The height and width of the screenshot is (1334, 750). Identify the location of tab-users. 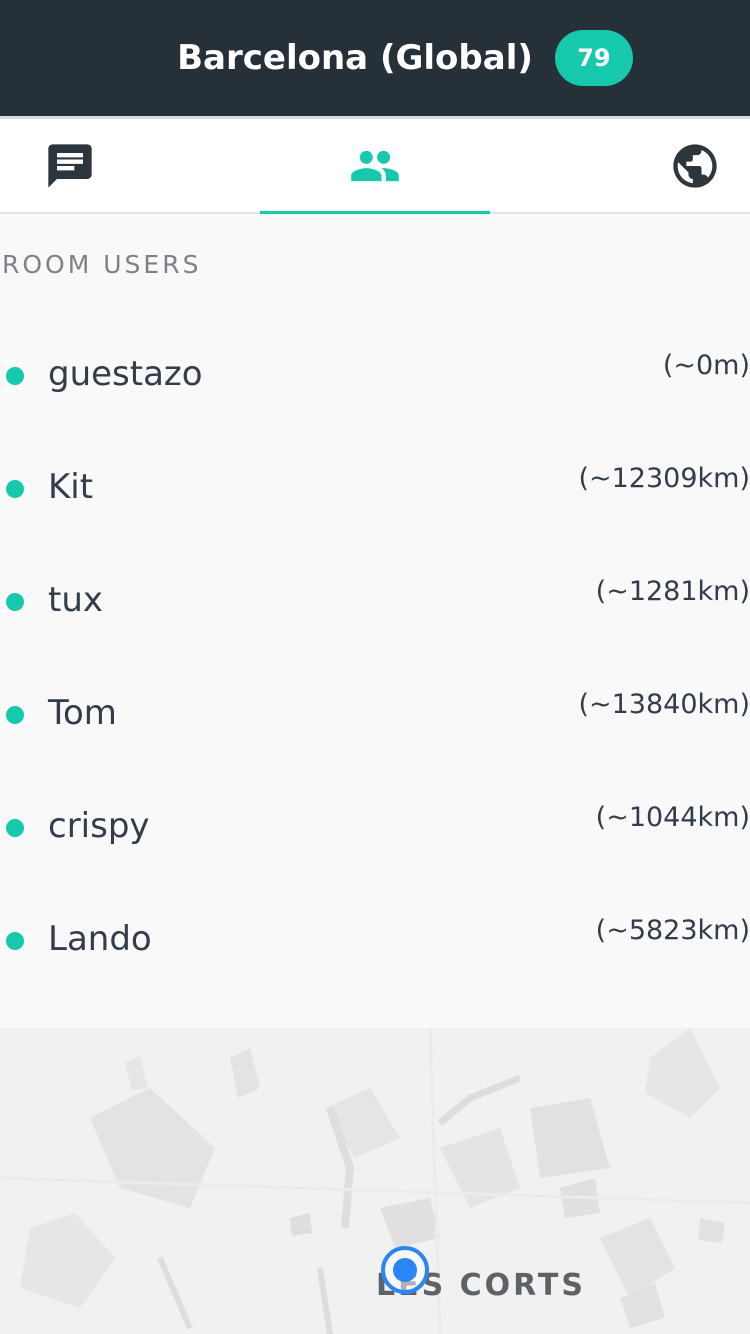
(375, 166).